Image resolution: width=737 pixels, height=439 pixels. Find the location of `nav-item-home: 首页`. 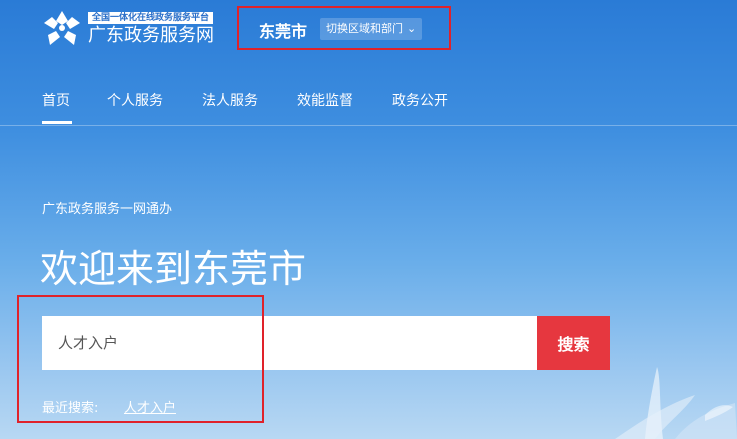

nav-item-home: 首页 is located at coordinates (56, 100).